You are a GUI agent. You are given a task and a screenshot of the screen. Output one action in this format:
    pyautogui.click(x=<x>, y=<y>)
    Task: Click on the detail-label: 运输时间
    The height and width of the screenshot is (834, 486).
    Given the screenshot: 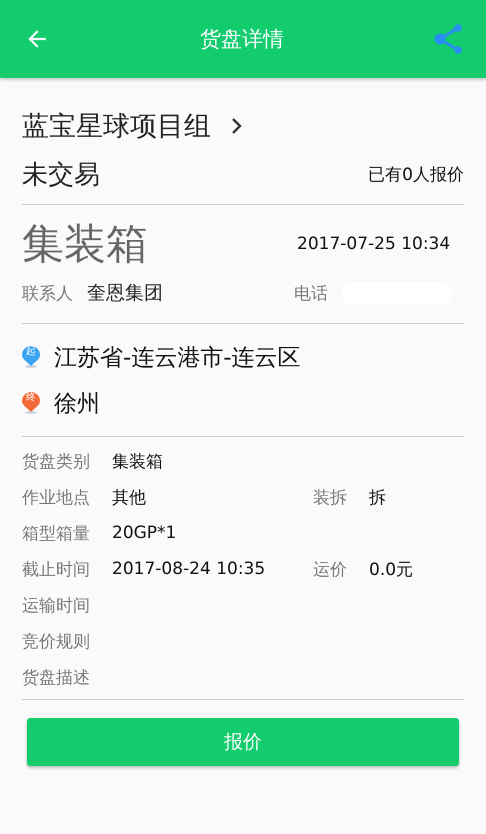 What is the action you would take?
    pyautogui.click(x=56, y=605)
    